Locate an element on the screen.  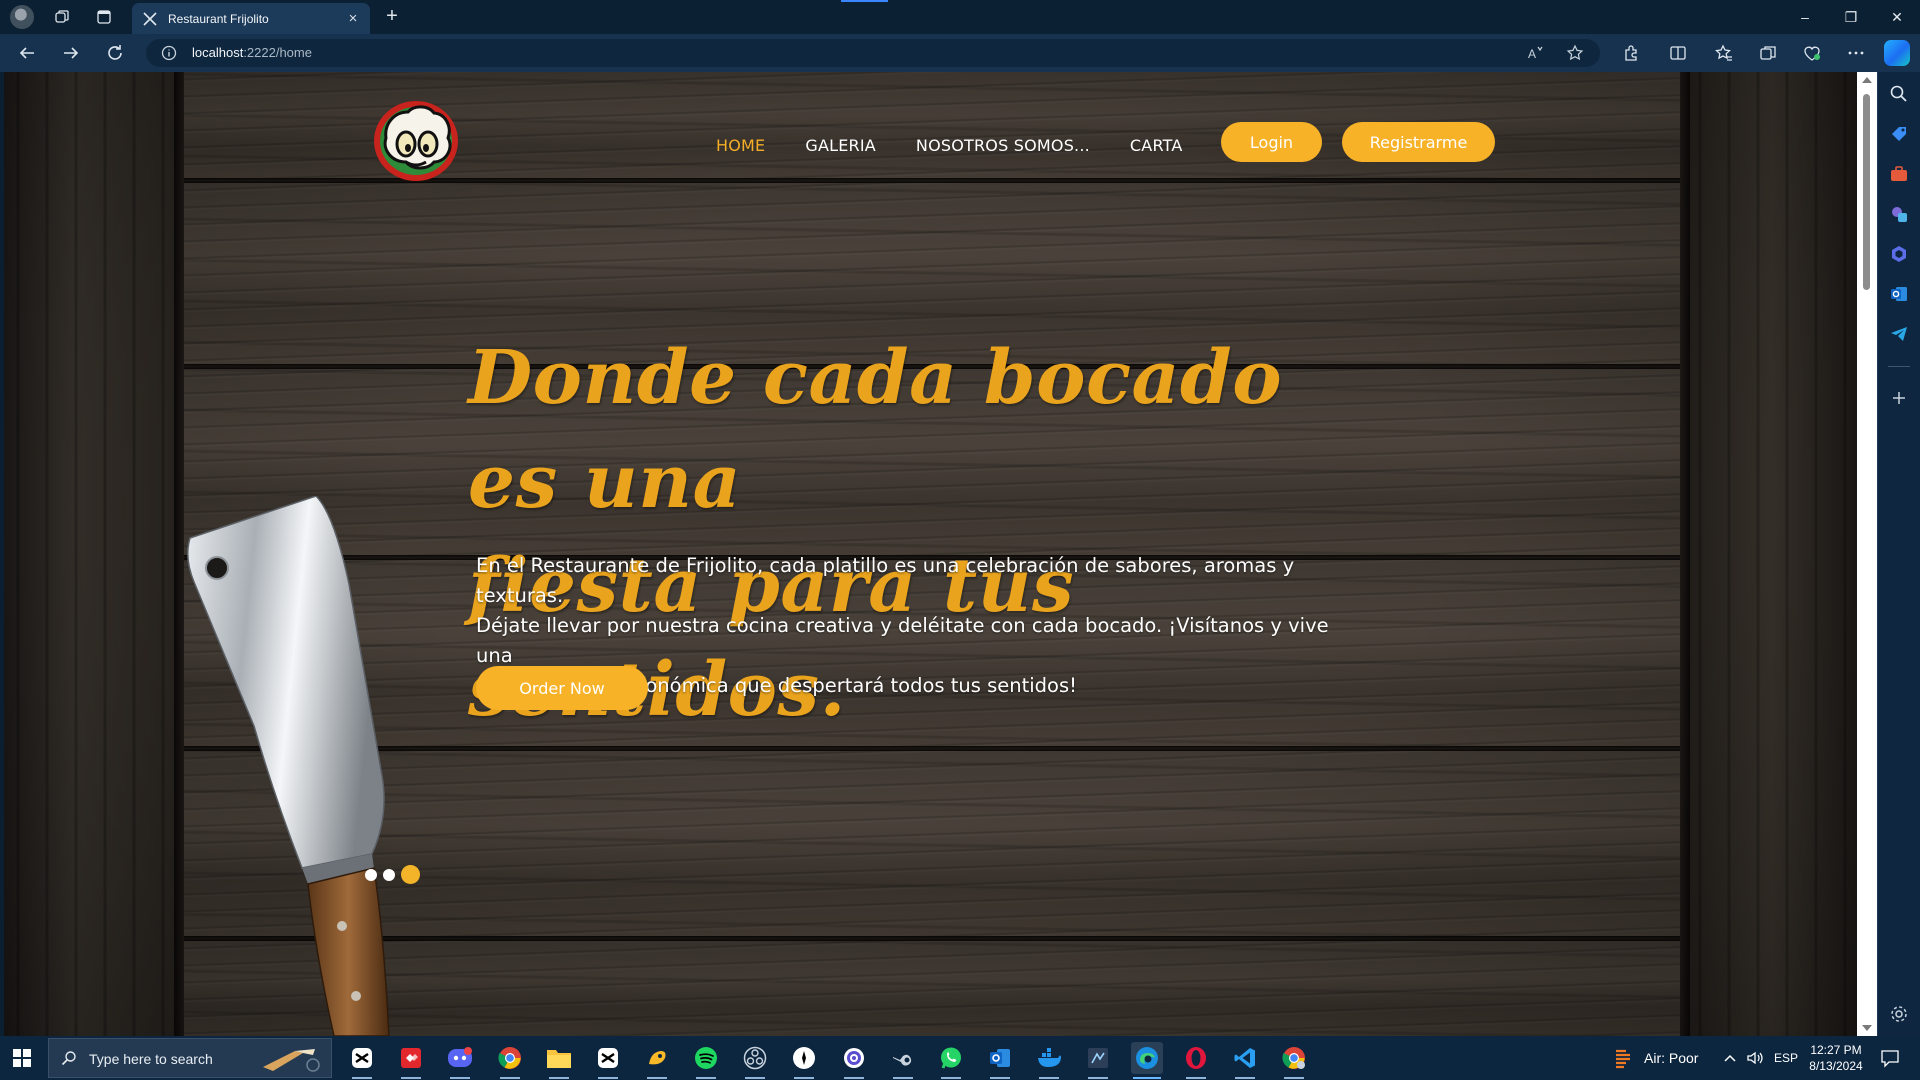
telegram-icon is located at coordinates (1899, 334).